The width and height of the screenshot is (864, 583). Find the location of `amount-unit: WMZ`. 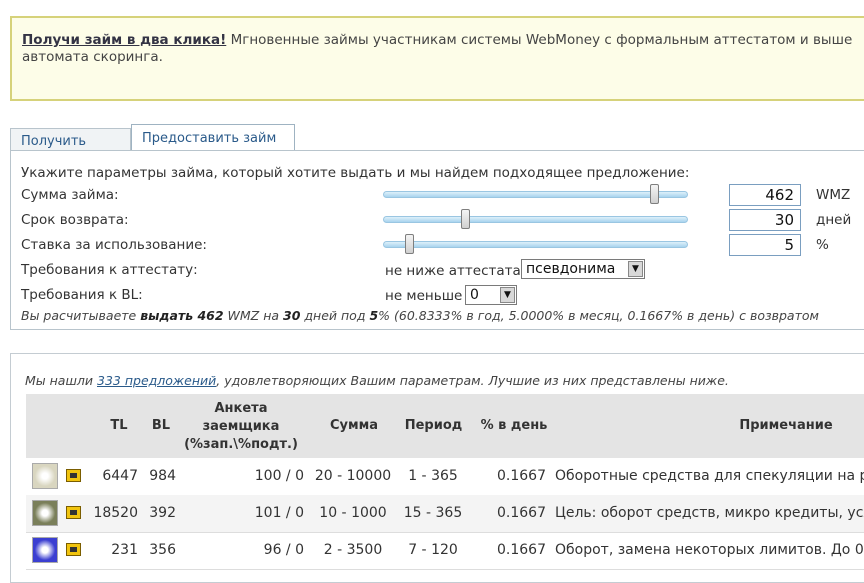

amount-unit: WMZ is located at coordinates (833, 195).